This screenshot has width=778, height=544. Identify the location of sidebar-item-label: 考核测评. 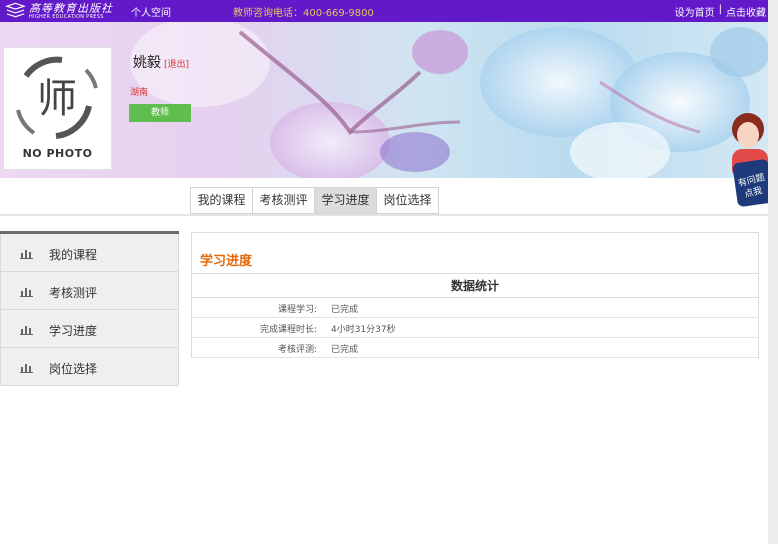
(73, 293).